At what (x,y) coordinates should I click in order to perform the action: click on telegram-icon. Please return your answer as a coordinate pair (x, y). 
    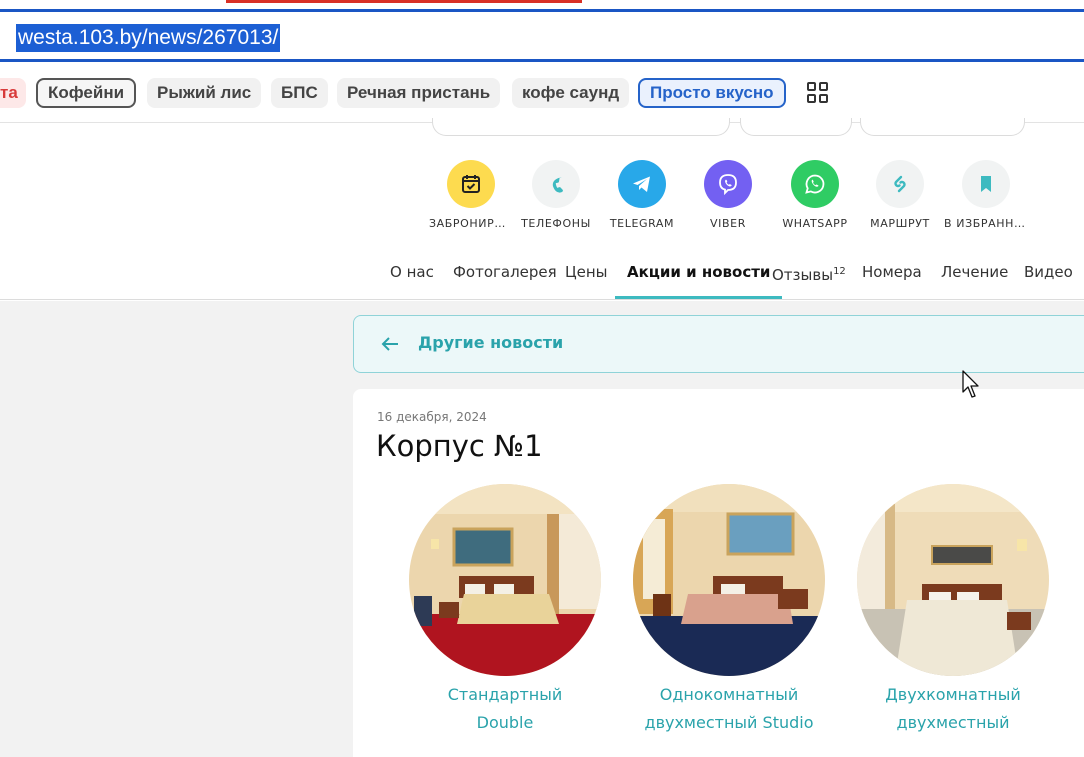
    Looking at the image, I should click on (642, 184).